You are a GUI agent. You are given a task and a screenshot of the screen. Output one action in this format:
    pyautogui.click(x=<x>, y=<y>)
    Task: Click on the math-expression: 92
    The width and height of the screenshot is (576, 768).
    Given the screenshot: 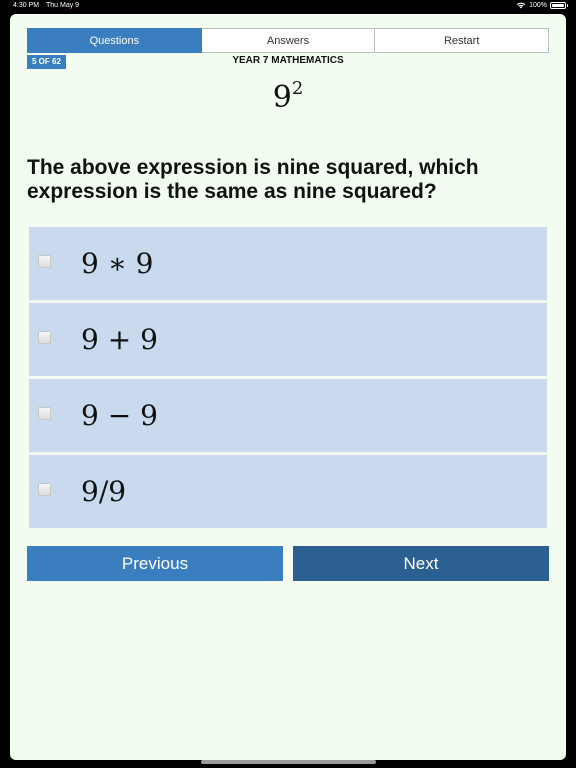 What is the action you would take?
    pyautogui.click(x=288, y=96)
    